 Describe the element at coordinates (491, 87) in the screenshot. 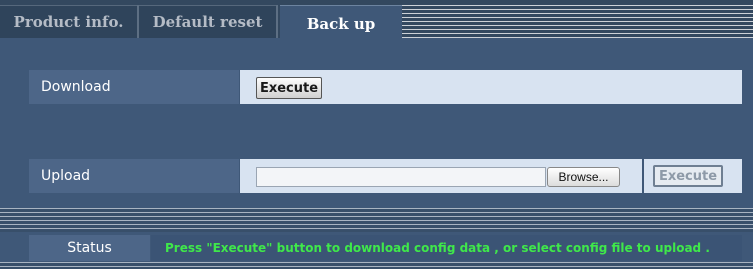

I see `download-field-area: Execute` at that location.